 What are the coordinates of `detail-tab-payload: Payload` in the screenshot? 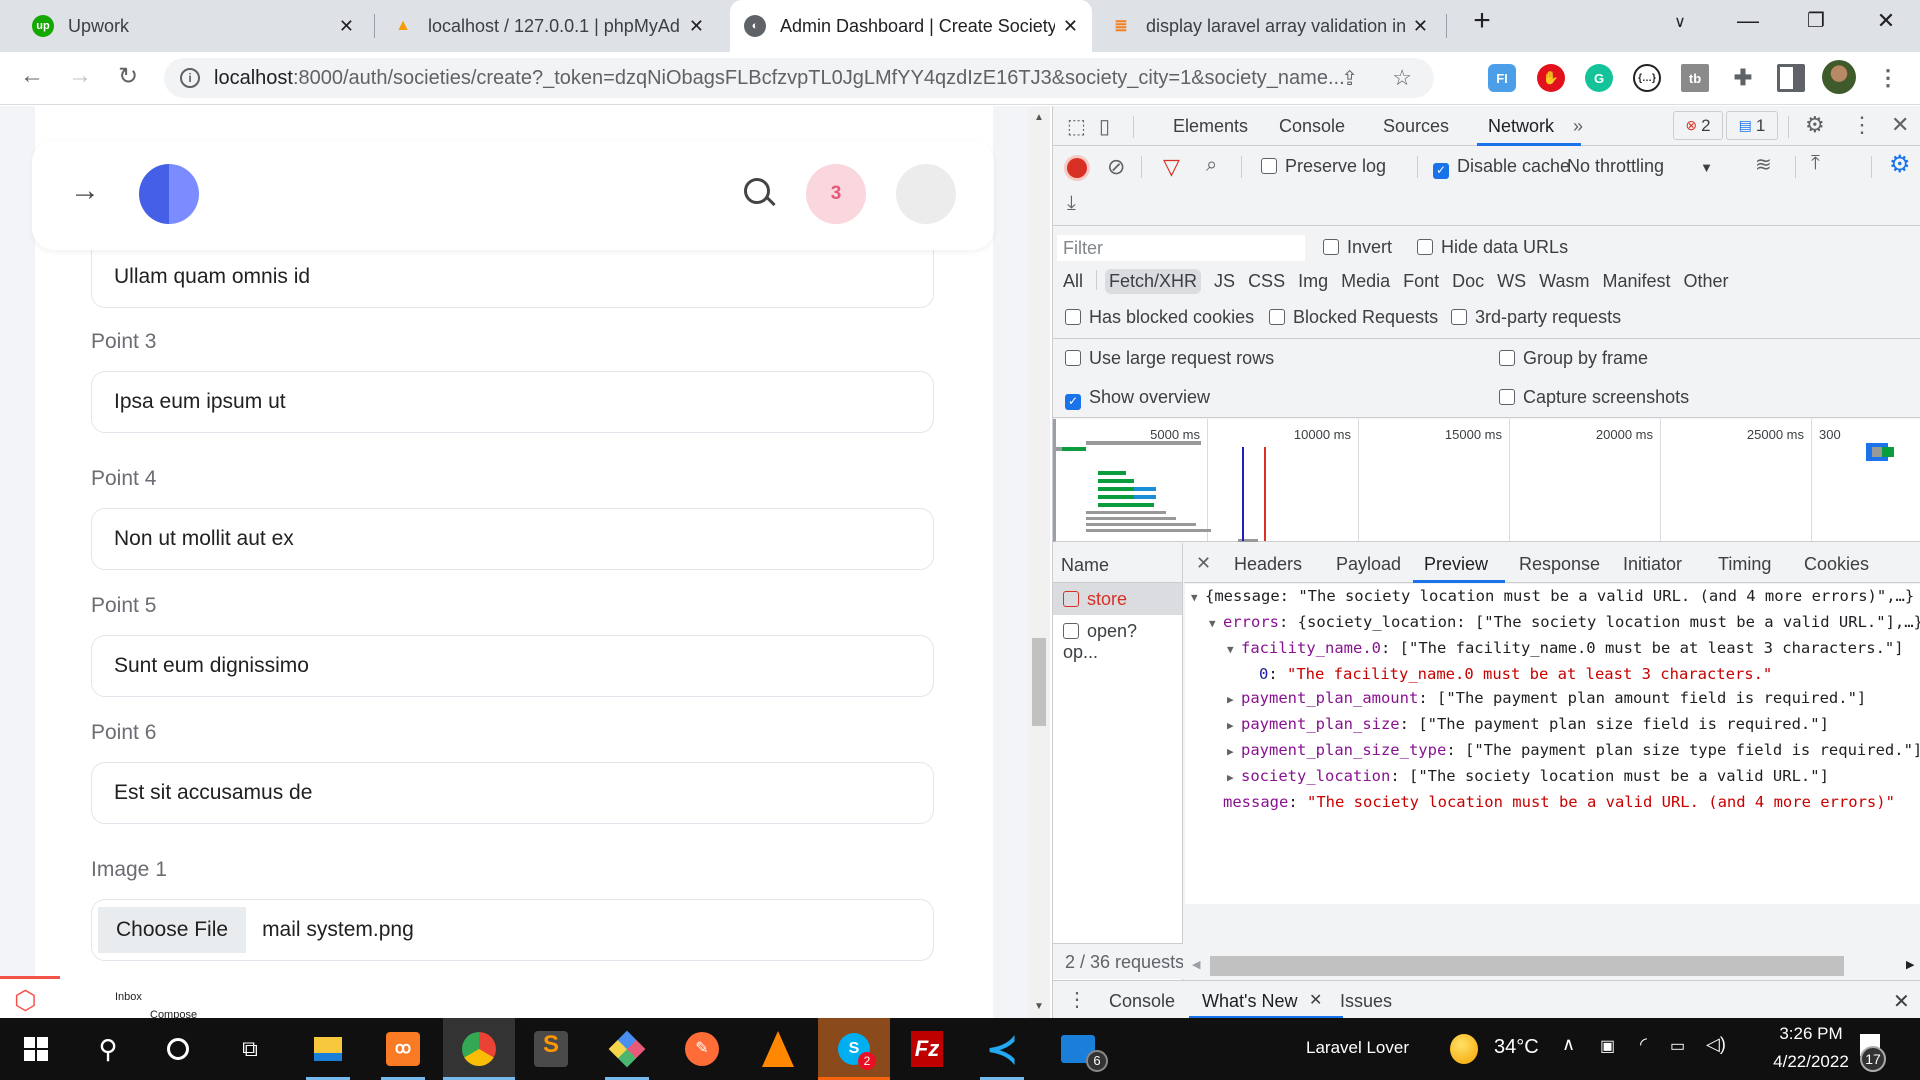 It's located at (1368, 564).